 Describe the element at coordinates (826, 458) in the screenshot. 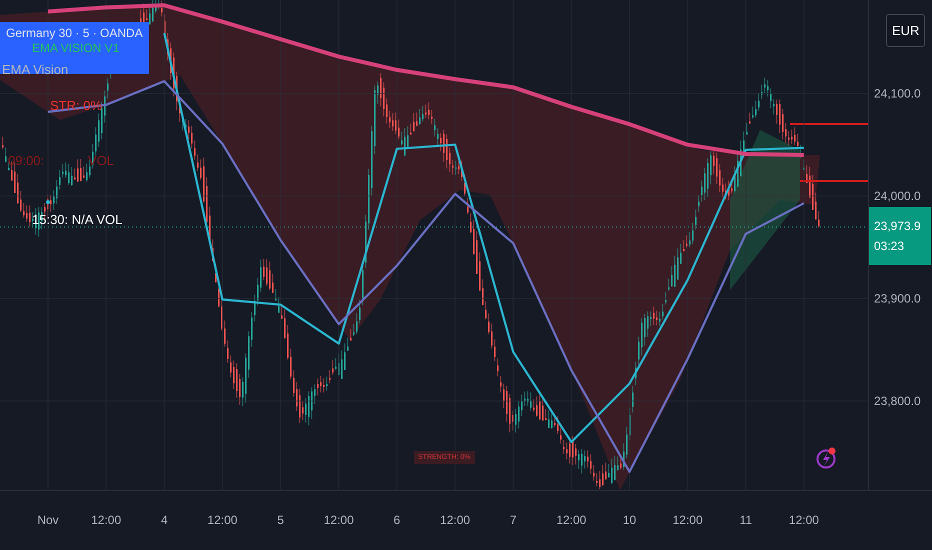

I see `lightning-icon` at that location.